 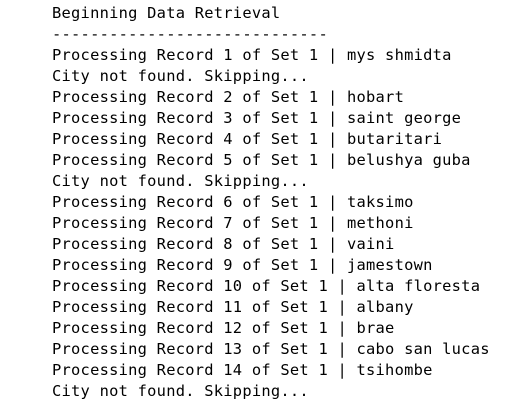 I want to click on output-line: Processing Record 9 of Set 1 | jamestown, so click(x=242, y=265).